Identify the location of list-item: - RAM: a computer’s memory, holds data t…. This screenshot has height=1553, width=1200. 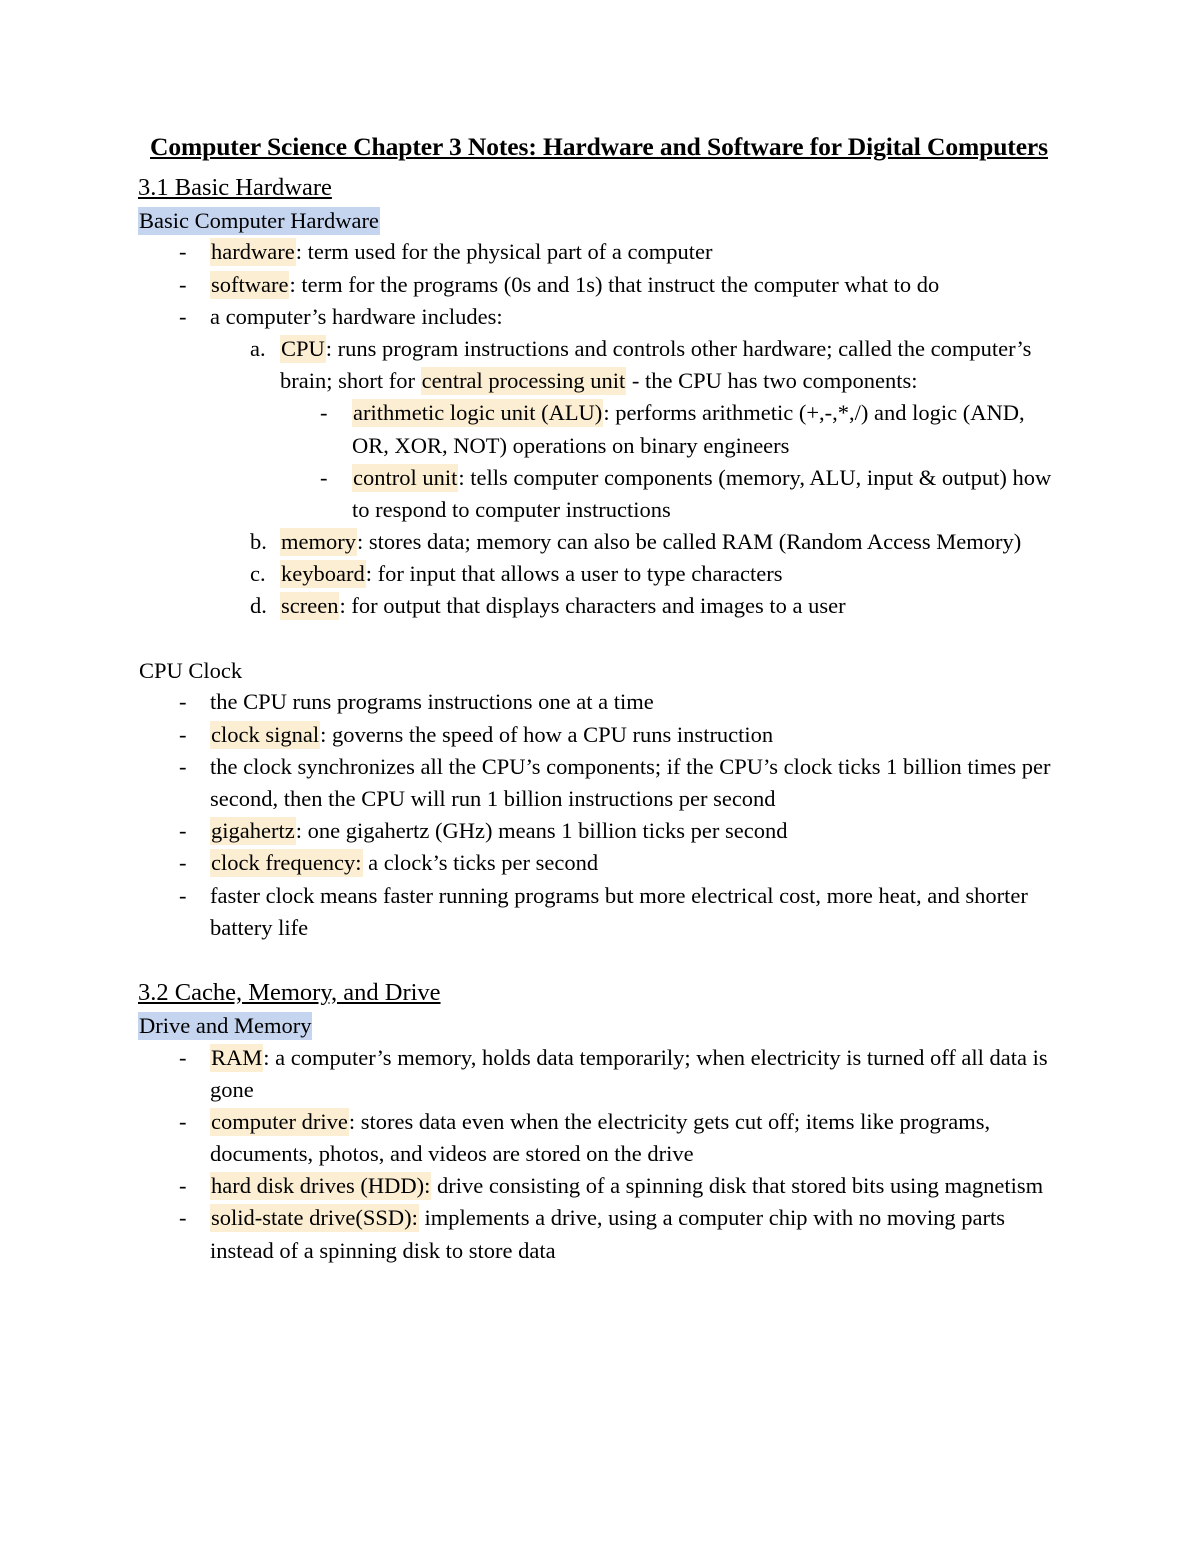
(599, 1074).